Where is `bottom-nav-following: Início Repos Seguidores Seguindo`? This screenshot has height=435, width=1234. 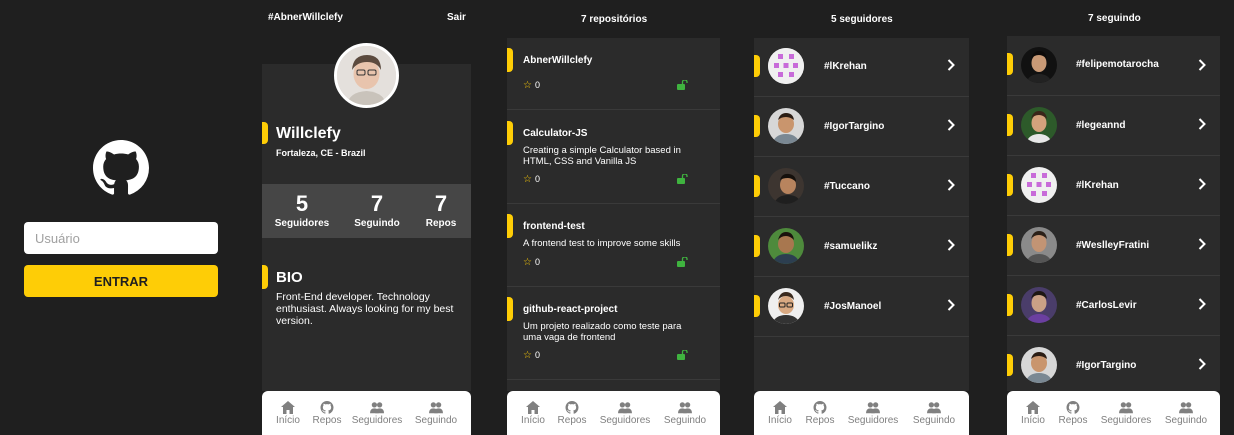
bottom-nav-following: Início Repos Seguidores Seguindo is located at coordinates (1113, 413).